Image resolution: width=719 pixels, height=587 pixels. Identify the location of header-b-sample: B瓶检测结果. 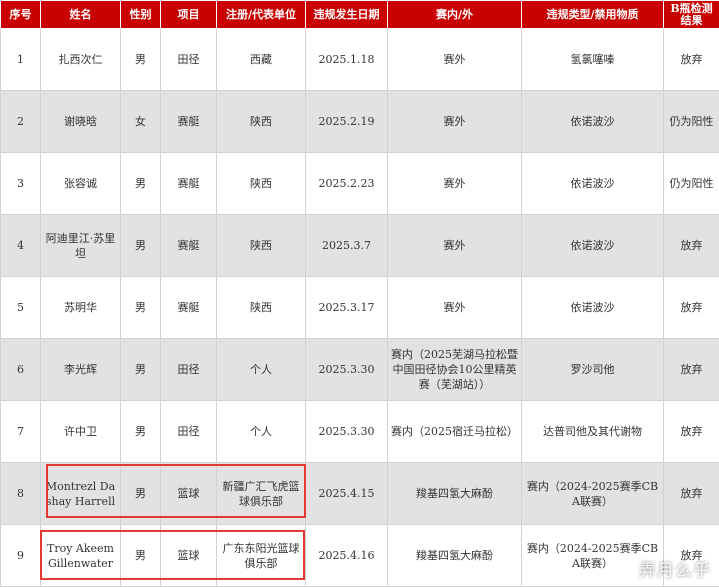
(691, 14).